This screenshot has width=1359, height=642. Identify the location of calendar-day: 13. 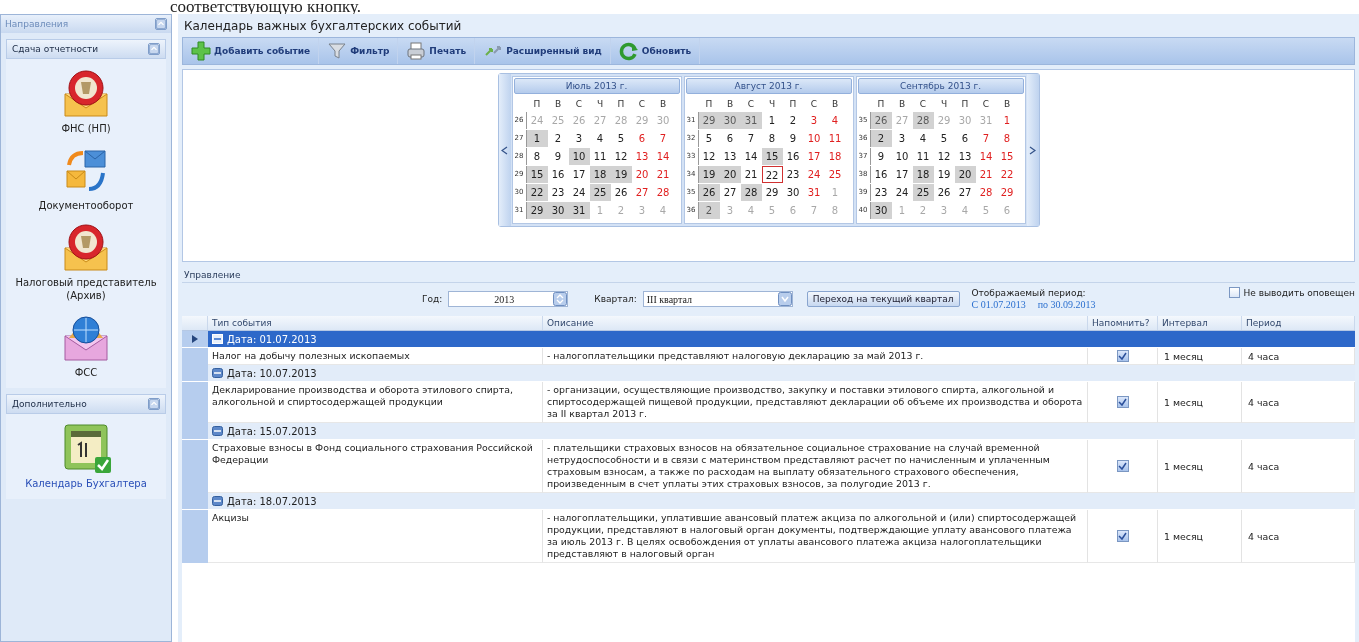
(642, 156).